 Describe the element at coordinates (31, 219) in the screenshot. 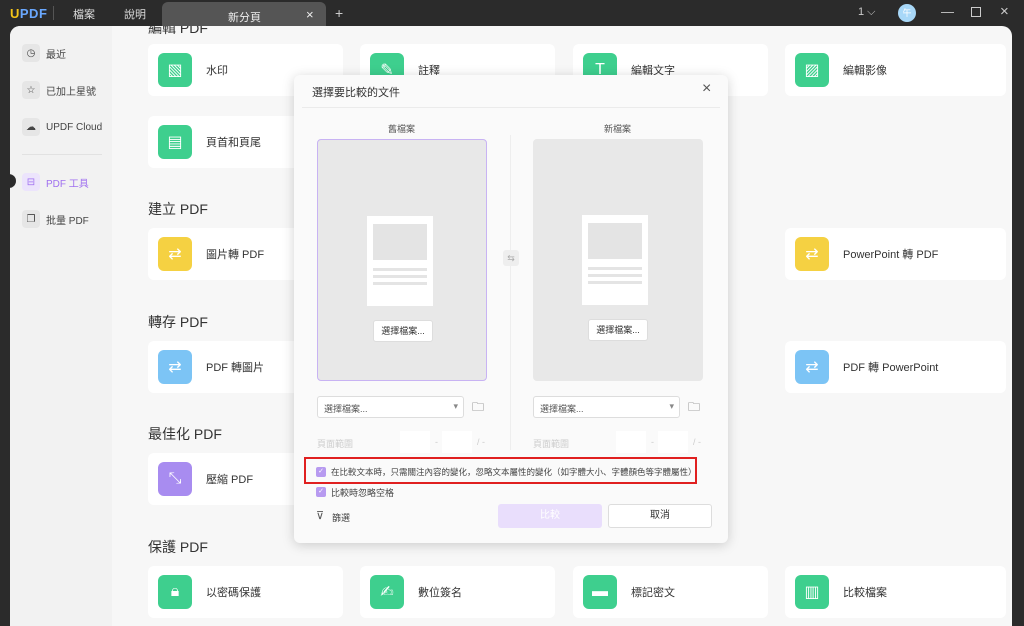

I see `batch-icon: ❐` at that location.